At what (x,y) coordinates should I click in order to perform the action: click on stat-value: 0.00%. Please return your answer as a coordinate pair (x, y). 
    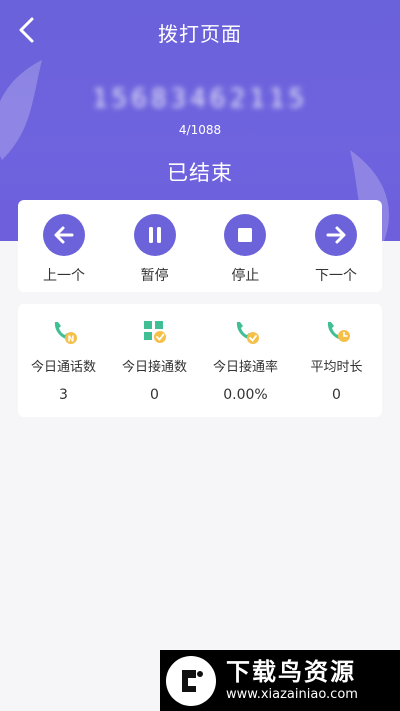
    Looking at the image, I should click on (245, 395).